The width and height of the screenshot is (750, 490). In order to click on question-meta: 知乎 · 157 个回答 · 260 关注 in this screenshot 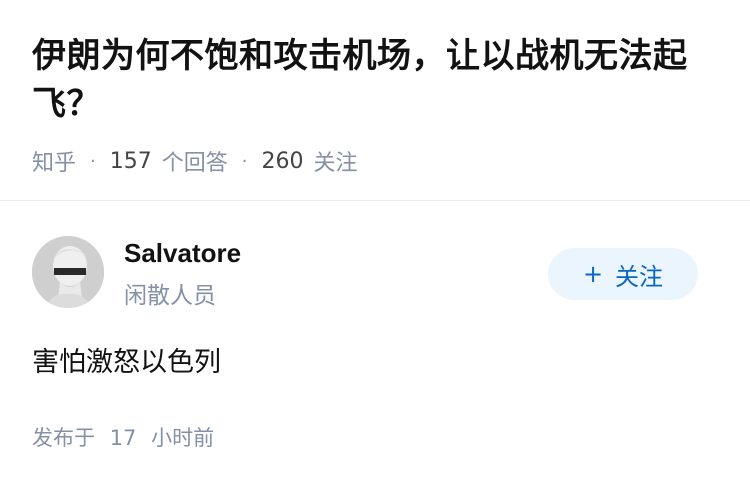, I will do `click(195, 161)`.